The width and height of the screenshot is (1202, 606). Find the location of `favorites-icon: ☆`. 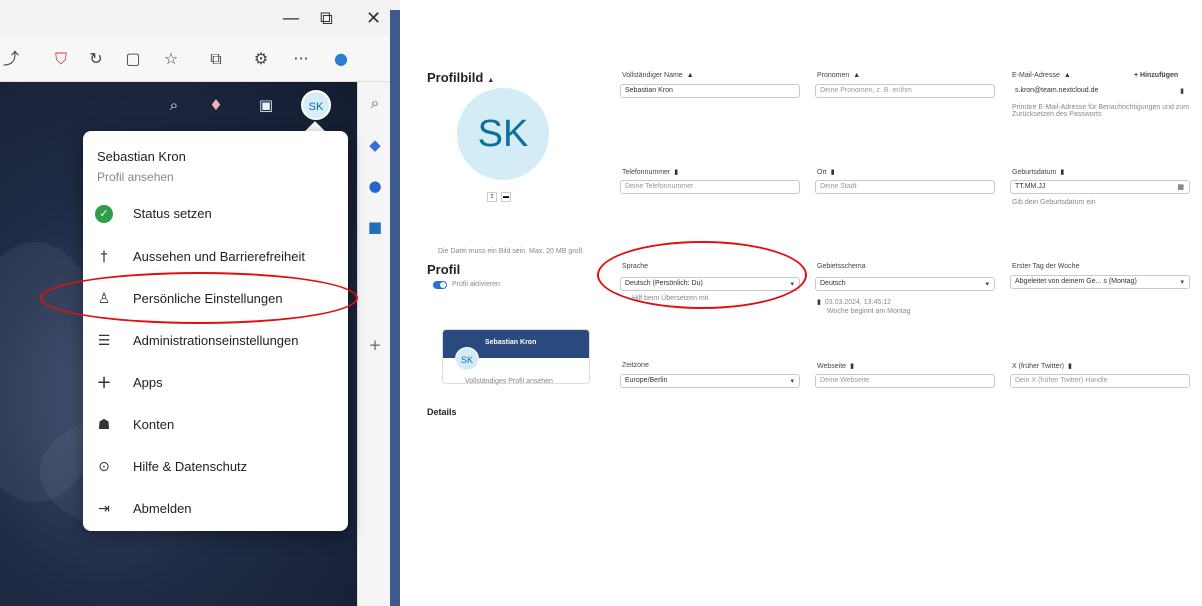

favorites-icon: ☆ is located at coordinates (171, 59).